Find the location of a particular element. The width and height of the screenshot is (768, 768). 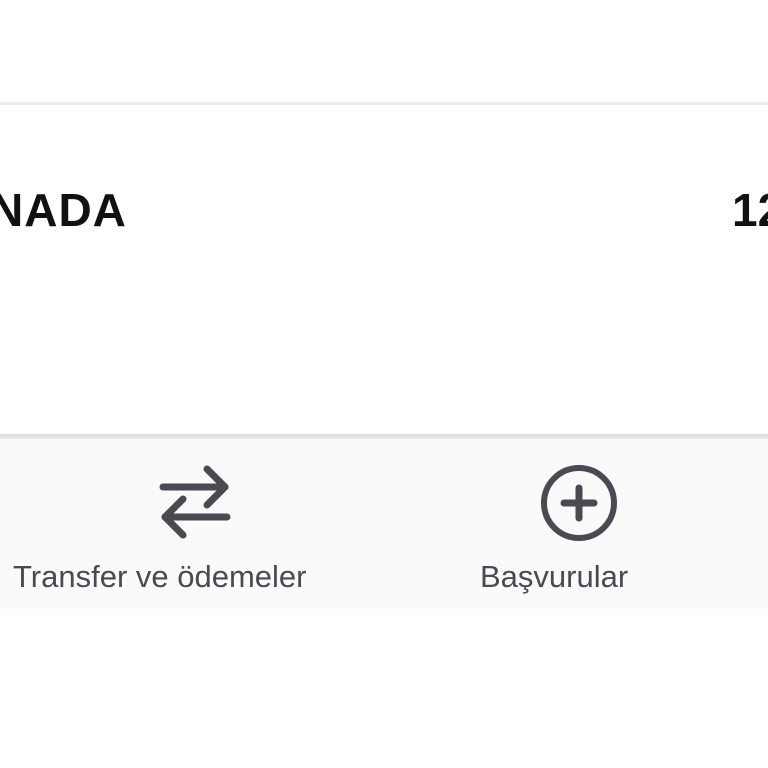

tab-transfers-label: Transfer ve ödemeler is located at coordinates (160, 576).